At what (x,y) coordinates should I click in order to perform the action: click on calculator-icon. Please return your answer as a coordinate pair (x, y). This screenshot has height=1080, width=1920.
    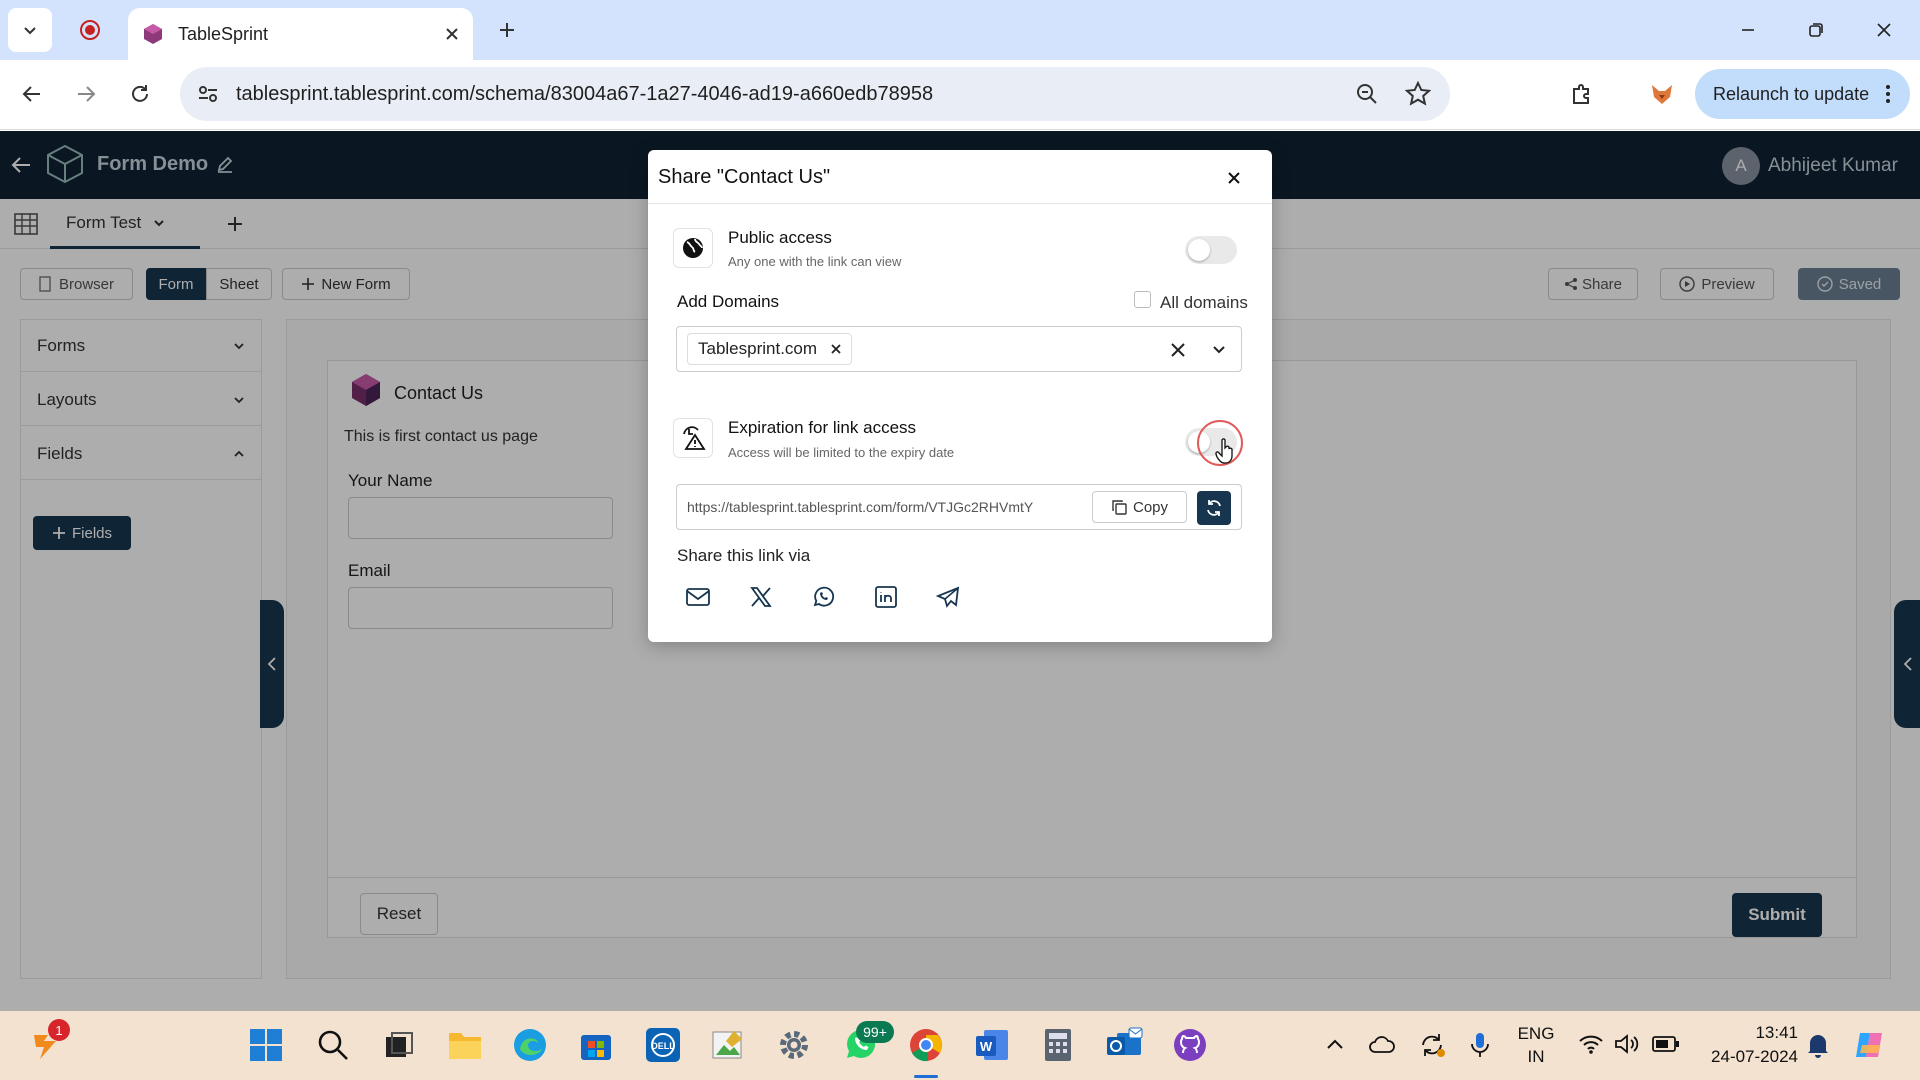
    Looking at the image, I should click on (1058, 1045).